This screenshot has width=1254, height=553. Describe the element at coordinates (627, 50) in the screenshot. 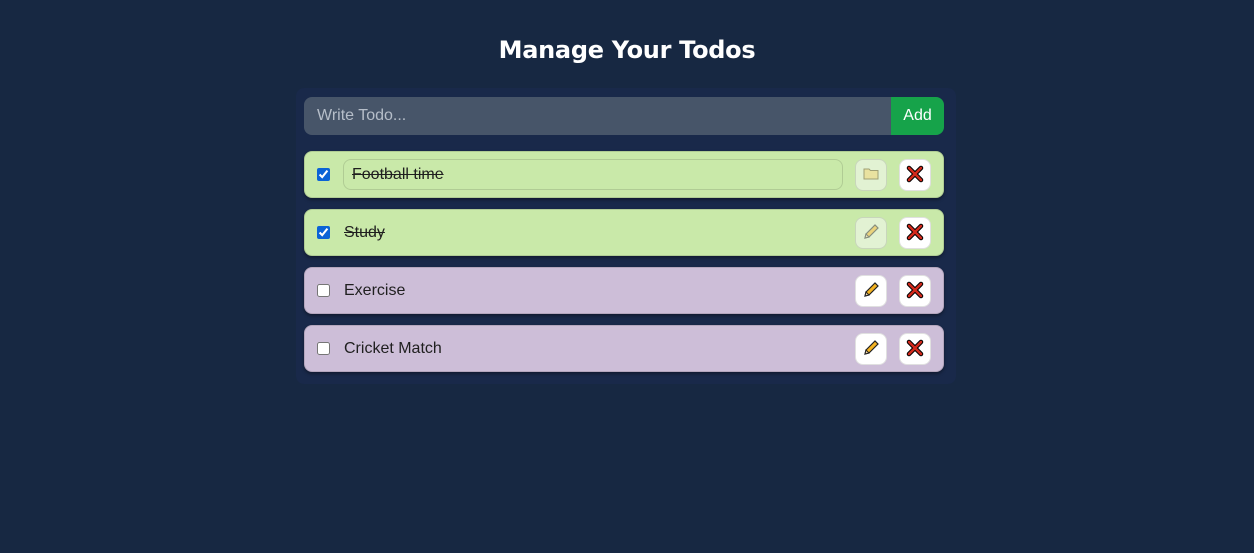

I see `page-title: Manage Your Todos` at that location.